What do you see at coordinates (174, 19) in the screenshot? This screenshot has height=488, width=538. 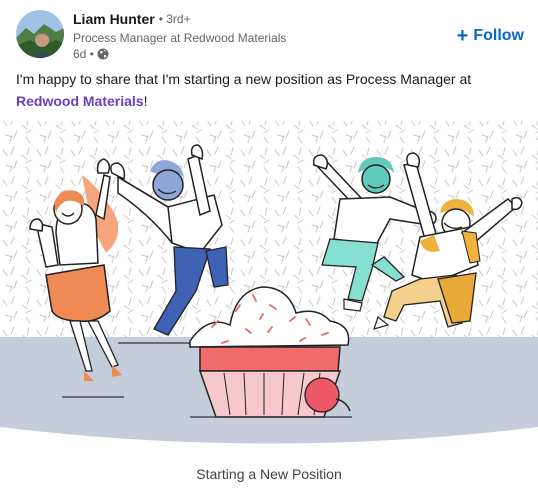 I see `connection-degree: • 3rd+` at bounding box center [174, 19].